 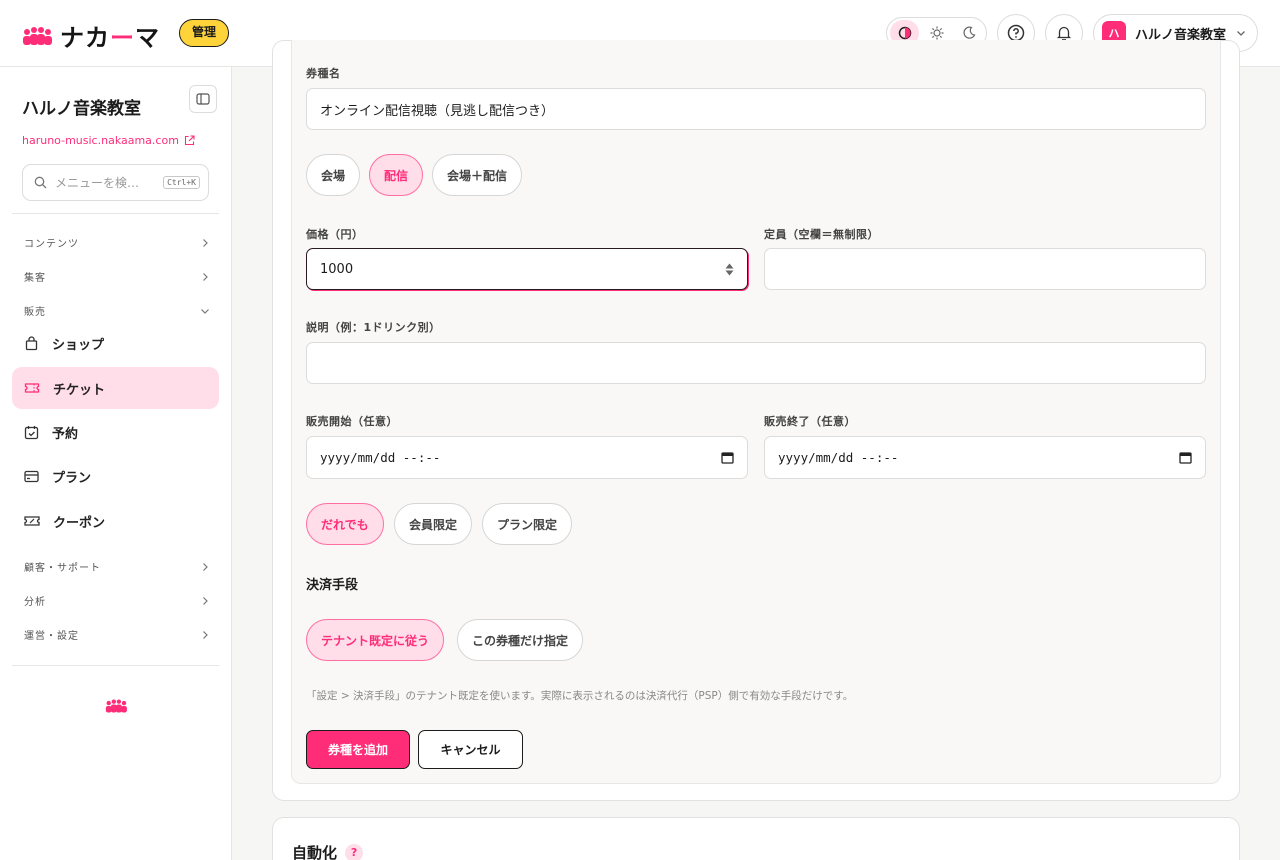 I want to click on ticket-icon, so click(x=32, y=388).